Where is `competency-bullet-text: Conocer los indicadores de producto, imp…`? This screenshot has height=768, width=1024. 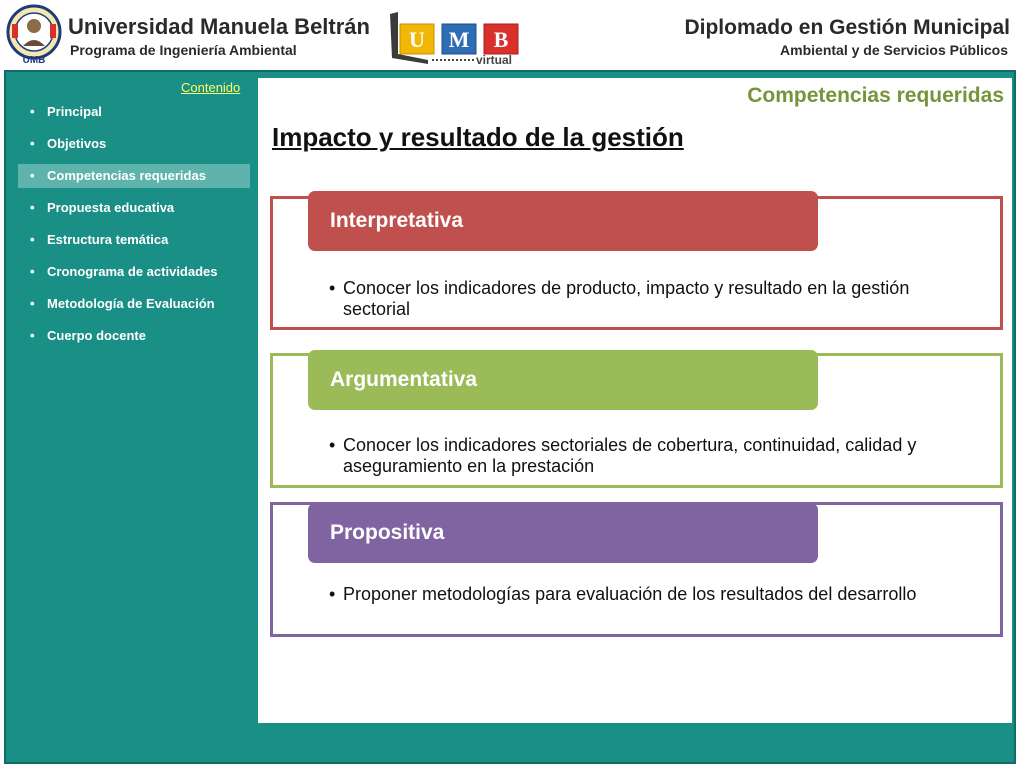
competency-bullet-text: Conocer los indicadores de producto, imp… is located at coordinates (626, 298).